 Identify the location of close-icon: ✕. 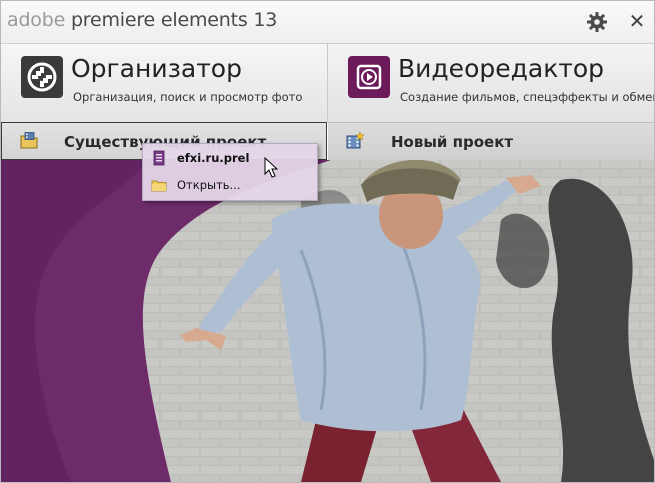
(637, 21).